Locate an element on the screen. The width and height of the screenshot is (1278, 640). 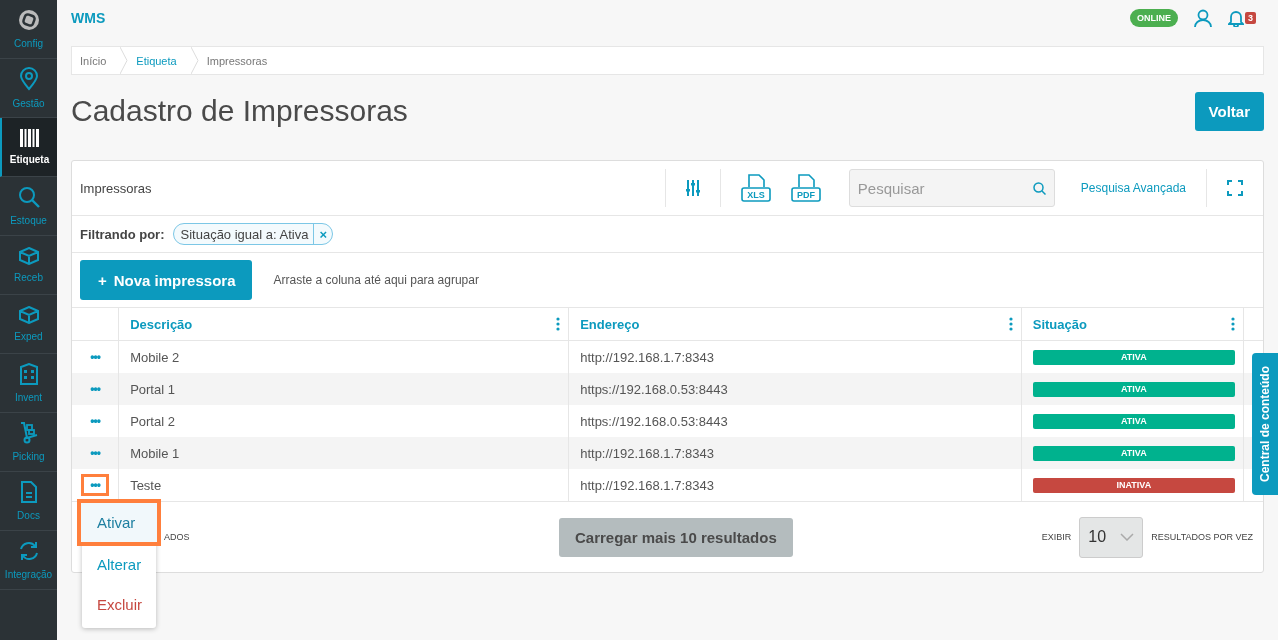
sidebar-item: Receb is located at coordinates (28, 265).